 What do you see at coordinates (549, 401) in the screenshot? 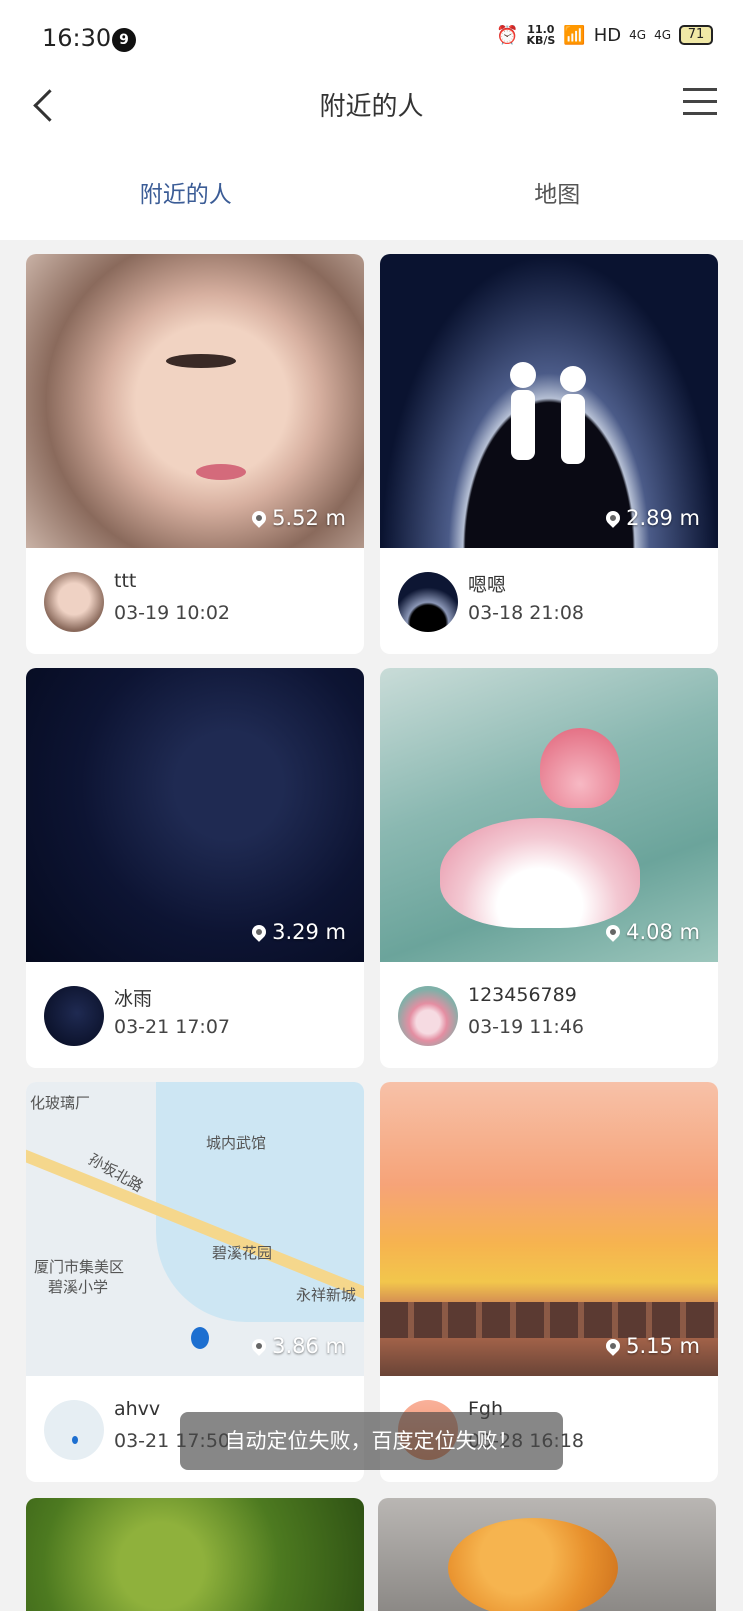
I see `person-photo: 2.89 m` at bounding box center [549, 401].